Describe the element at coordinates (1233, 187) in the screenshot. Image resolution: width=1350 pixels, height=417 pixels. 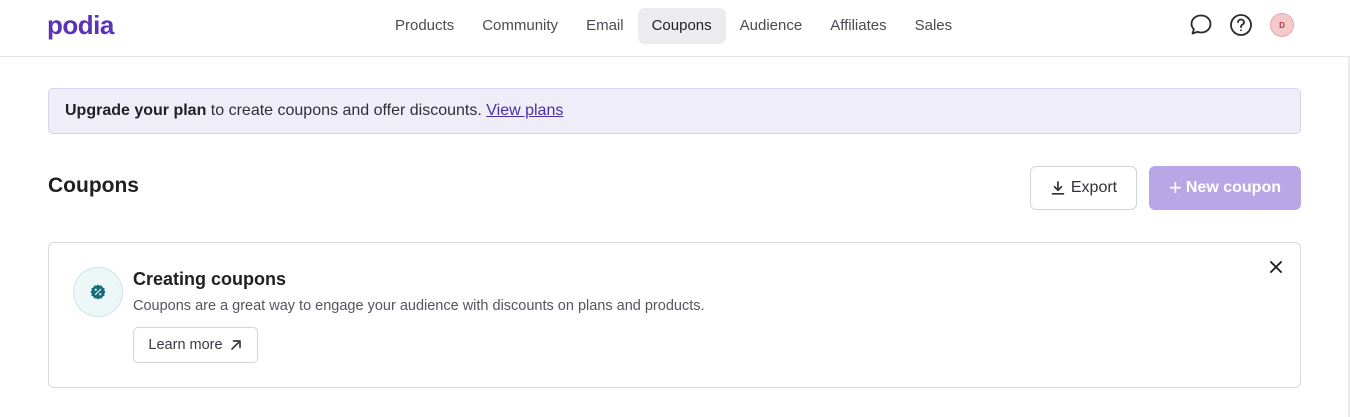
I see `new-coupon-label: New coupon` at that location.